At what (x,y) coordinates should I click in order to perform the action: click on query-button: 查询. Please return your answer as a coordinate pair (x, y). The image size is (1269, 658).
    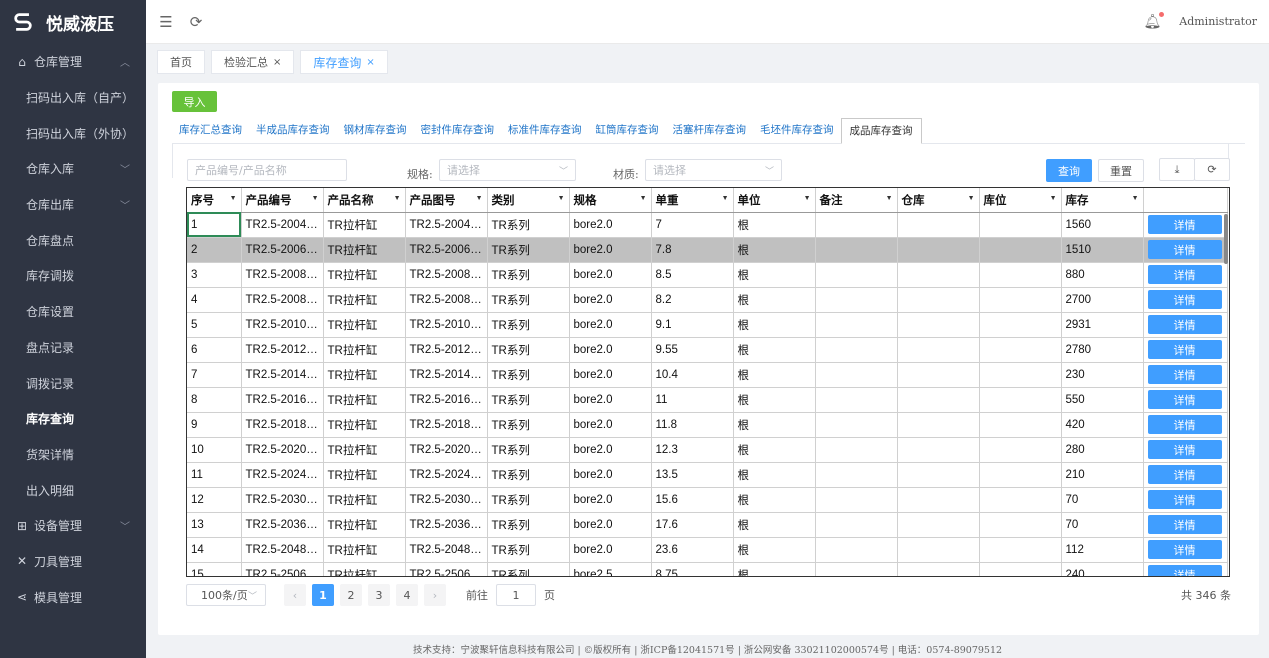
    Looking at the image, I should click on (1069, 170).